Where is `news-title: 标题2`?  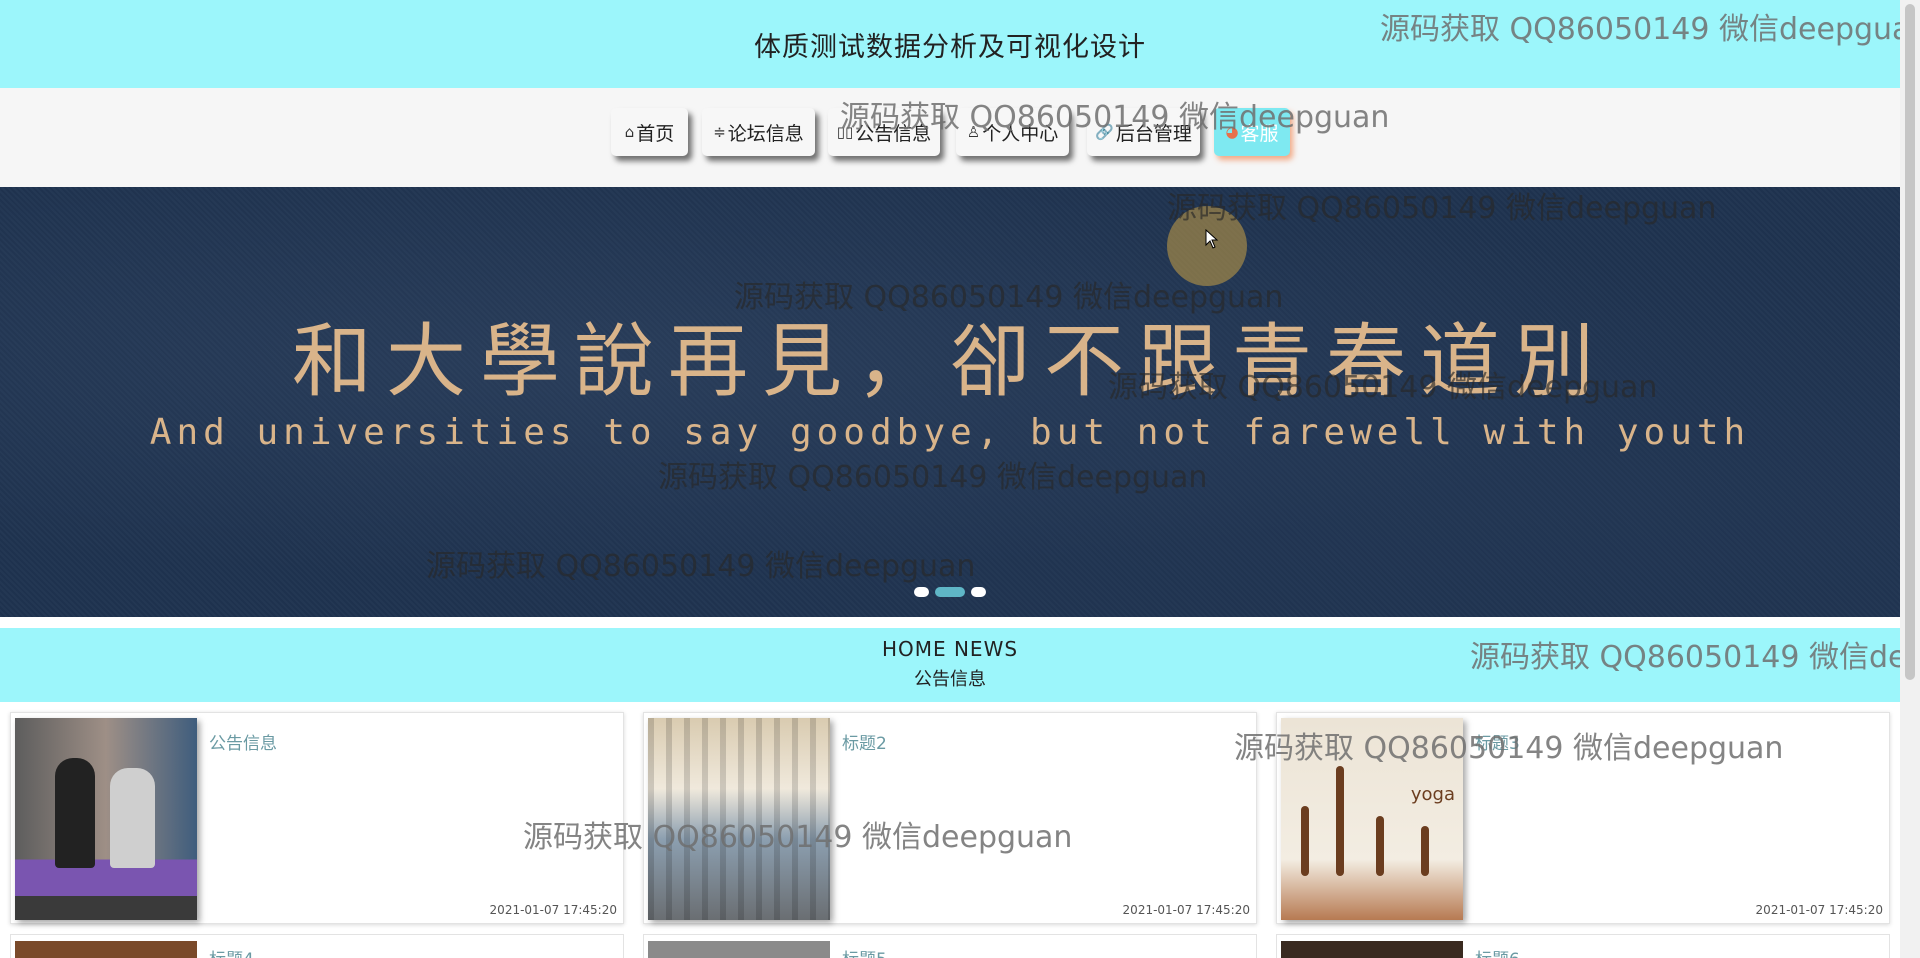 news-title: 标题2 is located at coordinates (864, 744).